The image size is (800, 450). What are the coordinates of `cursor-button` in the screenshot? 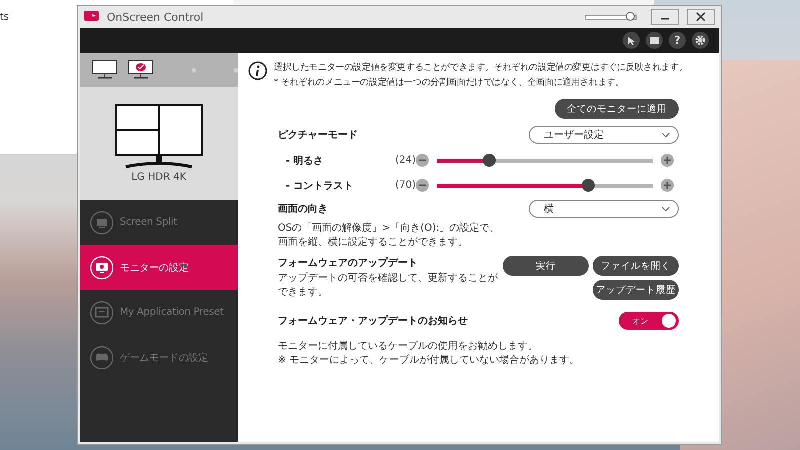 It's located at (631, 40).